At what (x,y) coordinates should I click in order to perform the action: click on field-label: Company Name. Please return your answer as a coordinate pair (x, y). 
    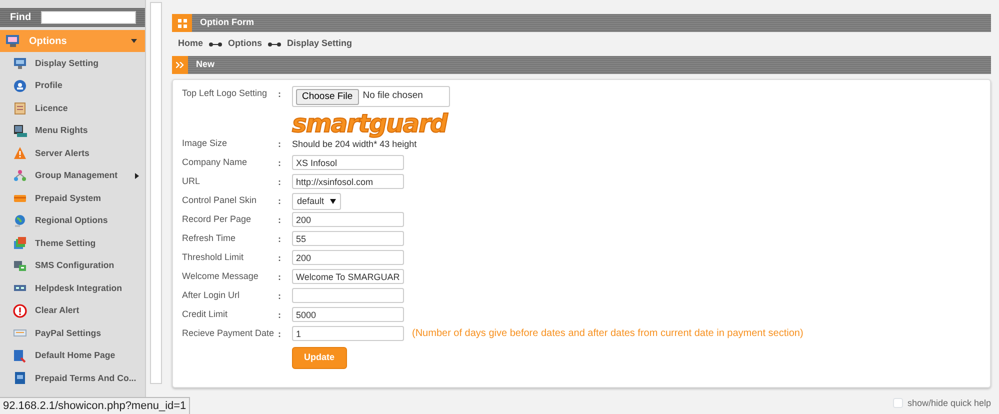
    Looking at the image, I should click on (215, 162).